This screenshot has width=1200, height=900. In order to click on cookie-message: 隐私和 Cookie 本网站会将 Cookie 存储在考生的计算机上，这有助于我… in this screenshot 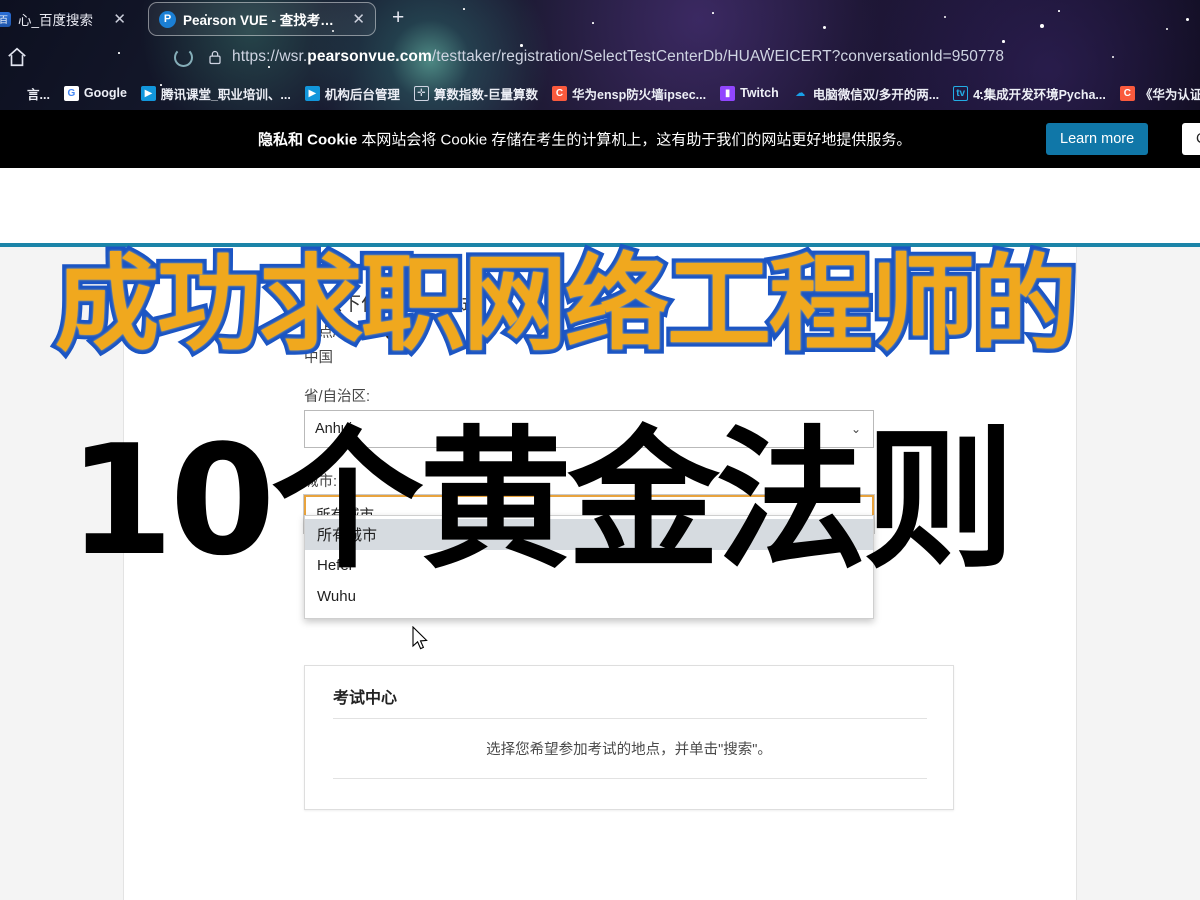, I will do `click(584, 139)`.